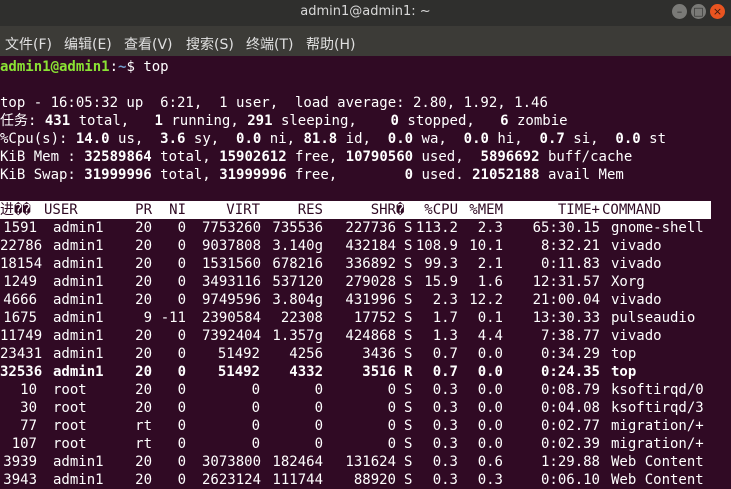 The image size is (731, 489). What do you see at coordinates (126, 139) in the screenshot?
I see `cpu-us-label: us,` at bounding box center [126, 139].